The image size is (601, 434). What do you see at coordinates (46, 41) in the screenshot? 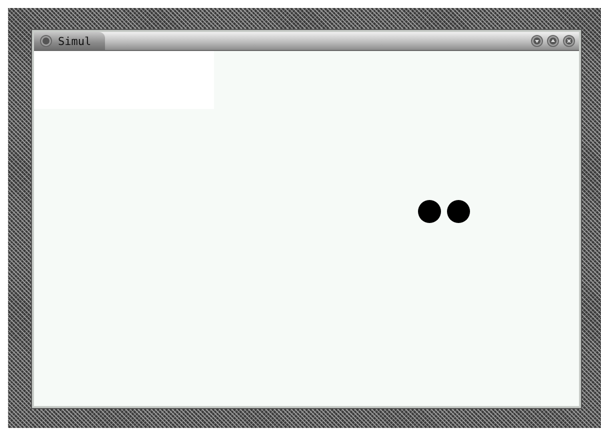
I see `window-menu-icon` at bounding box center [46, 41].